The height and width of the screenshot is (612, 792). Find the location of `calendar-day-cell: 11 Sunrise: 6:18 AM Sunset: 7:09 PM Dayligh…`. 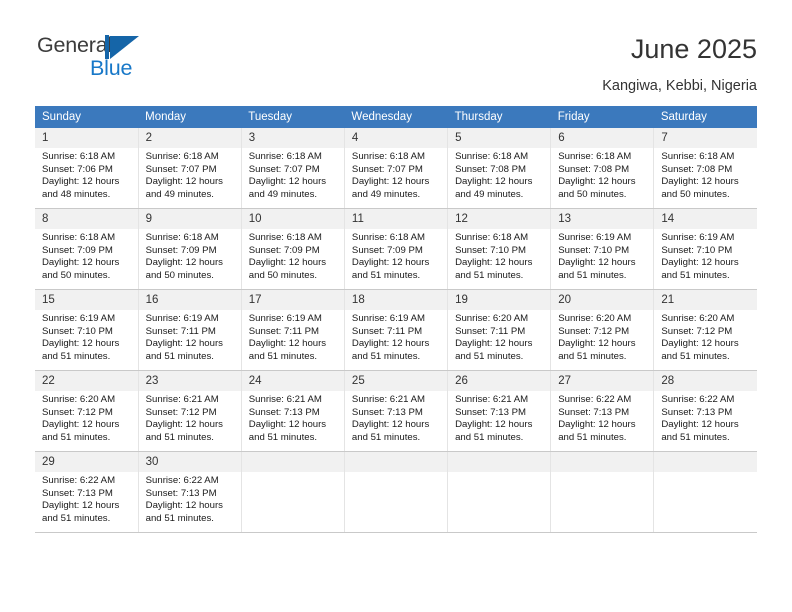

calendar-day-cell: 11 Sunrise: 6:18 AM Sunset: 7:09 PM Dayligh… is located at coordinates (396, 249).